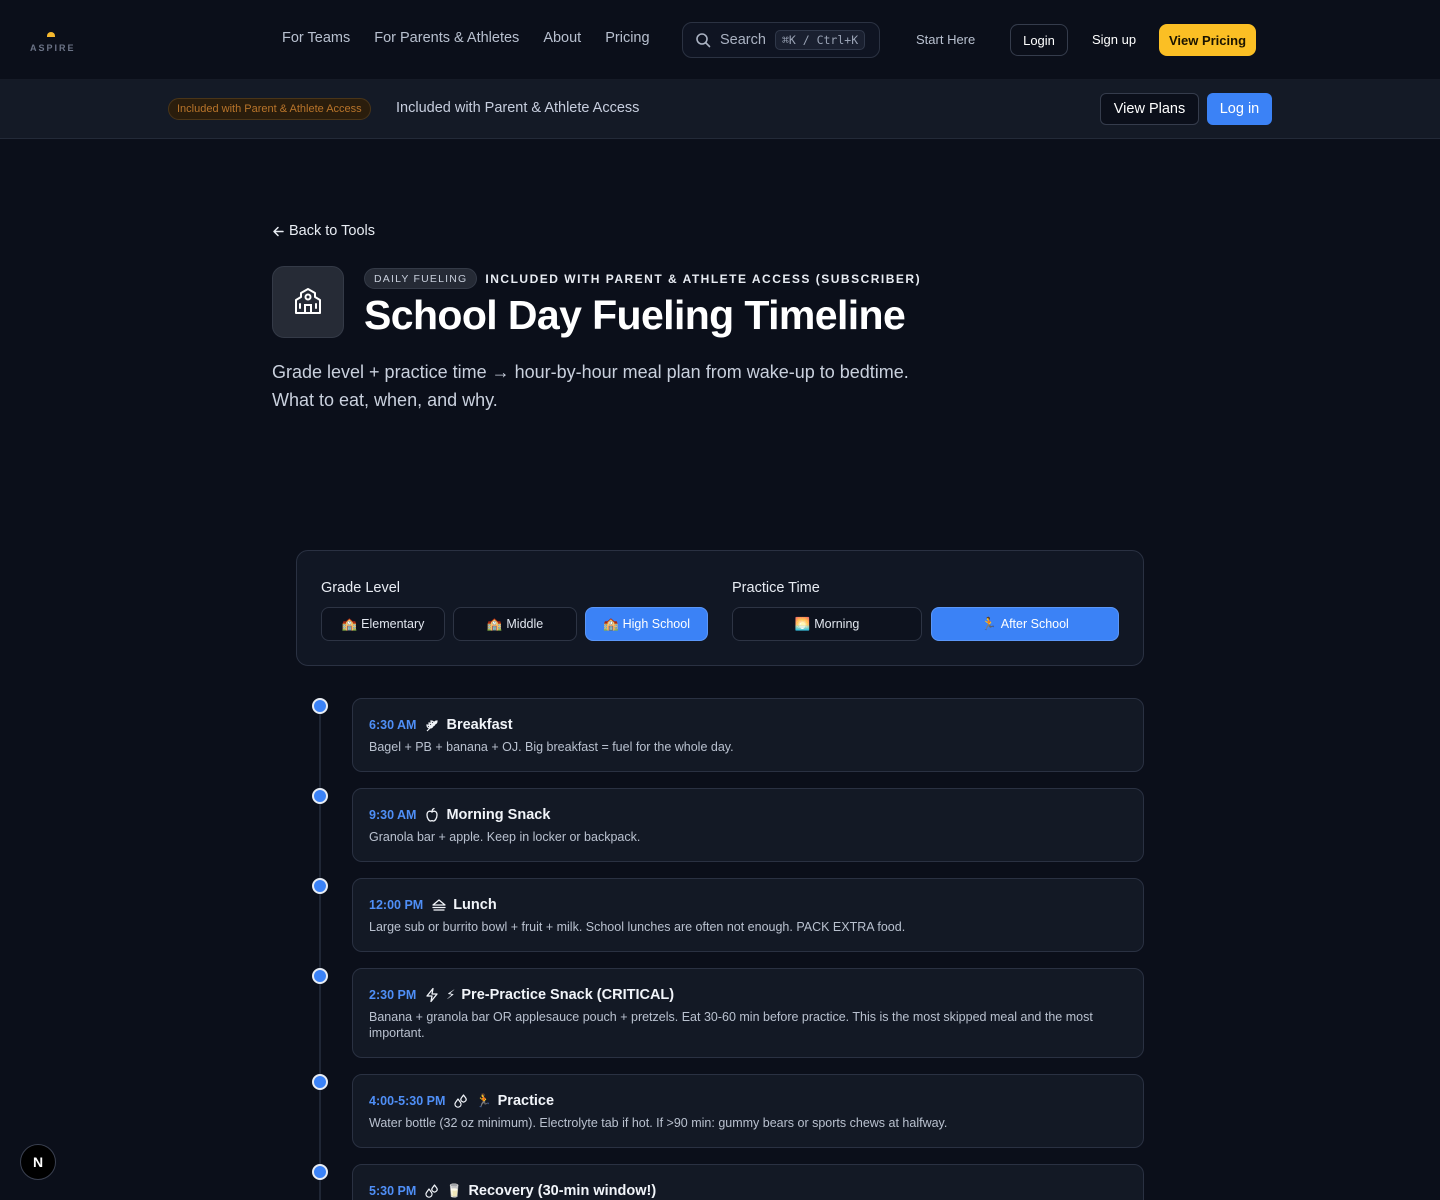  I want to click on sunrise-emoji-icon: 🌅, so click(802, 623).